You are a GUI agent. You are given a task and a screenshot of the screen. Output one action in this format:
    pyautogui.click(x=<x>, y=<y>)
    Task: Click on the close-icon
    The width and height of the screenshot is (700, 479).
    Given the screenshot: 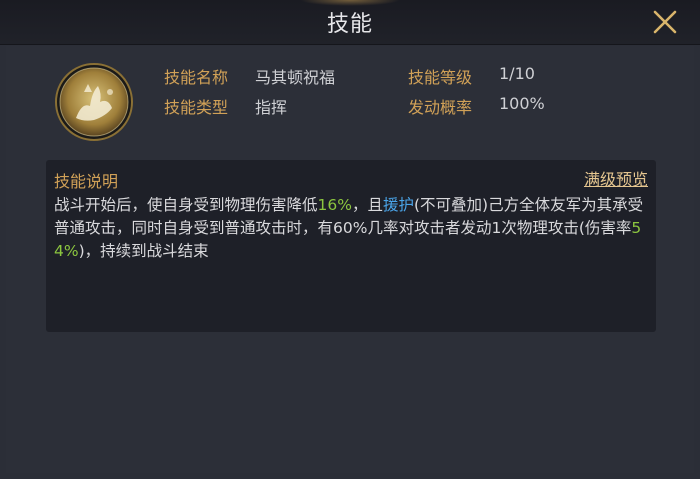 What is the action you would take?
    pyautogui.click(x=665, y=22)
    